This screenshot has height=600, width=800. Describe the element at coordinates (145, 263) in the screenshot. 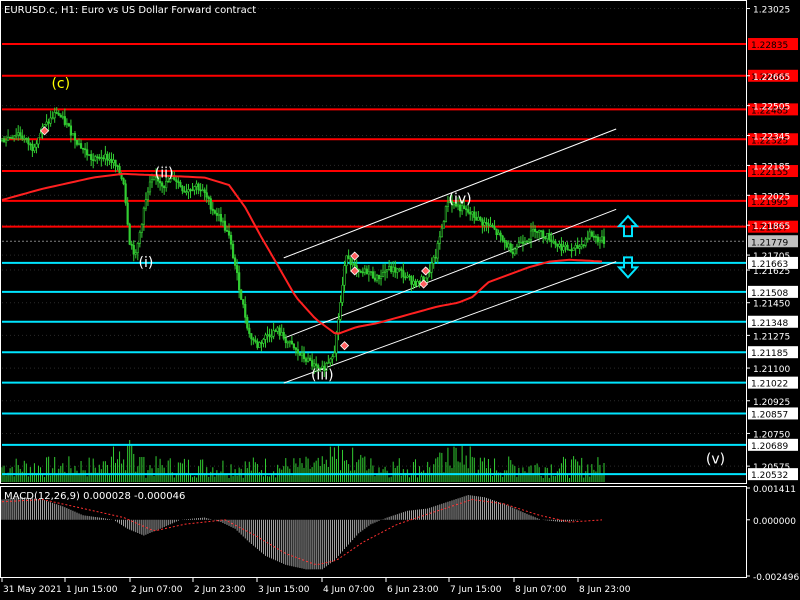

I see `wave-label: (i)` at that location.